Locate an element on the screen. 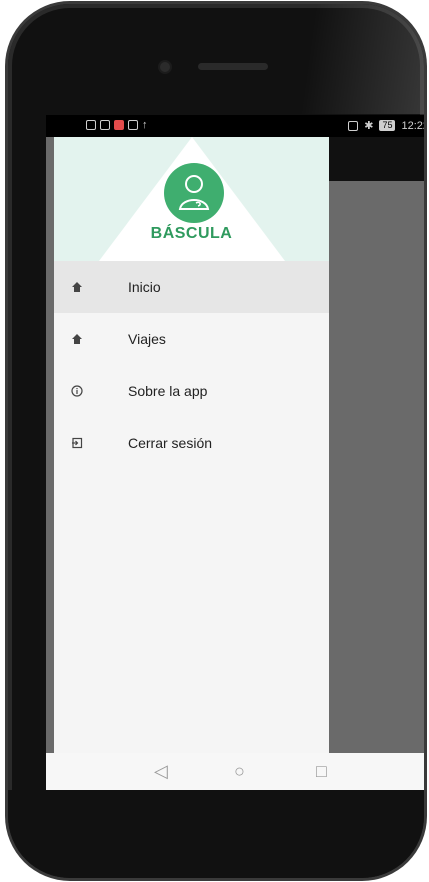 This screenshot has height=882, width=429. logout-icon is located at coordinates (77, 443).